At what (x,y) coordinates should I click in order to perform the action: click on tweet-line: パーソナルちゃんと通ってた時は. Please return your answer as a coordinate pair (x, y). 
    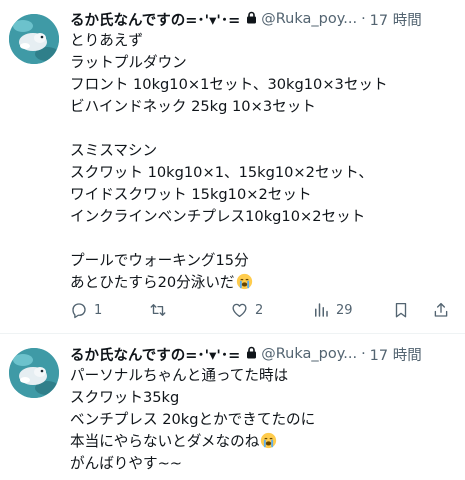
    Looking at the image, I should click on (179, 375).